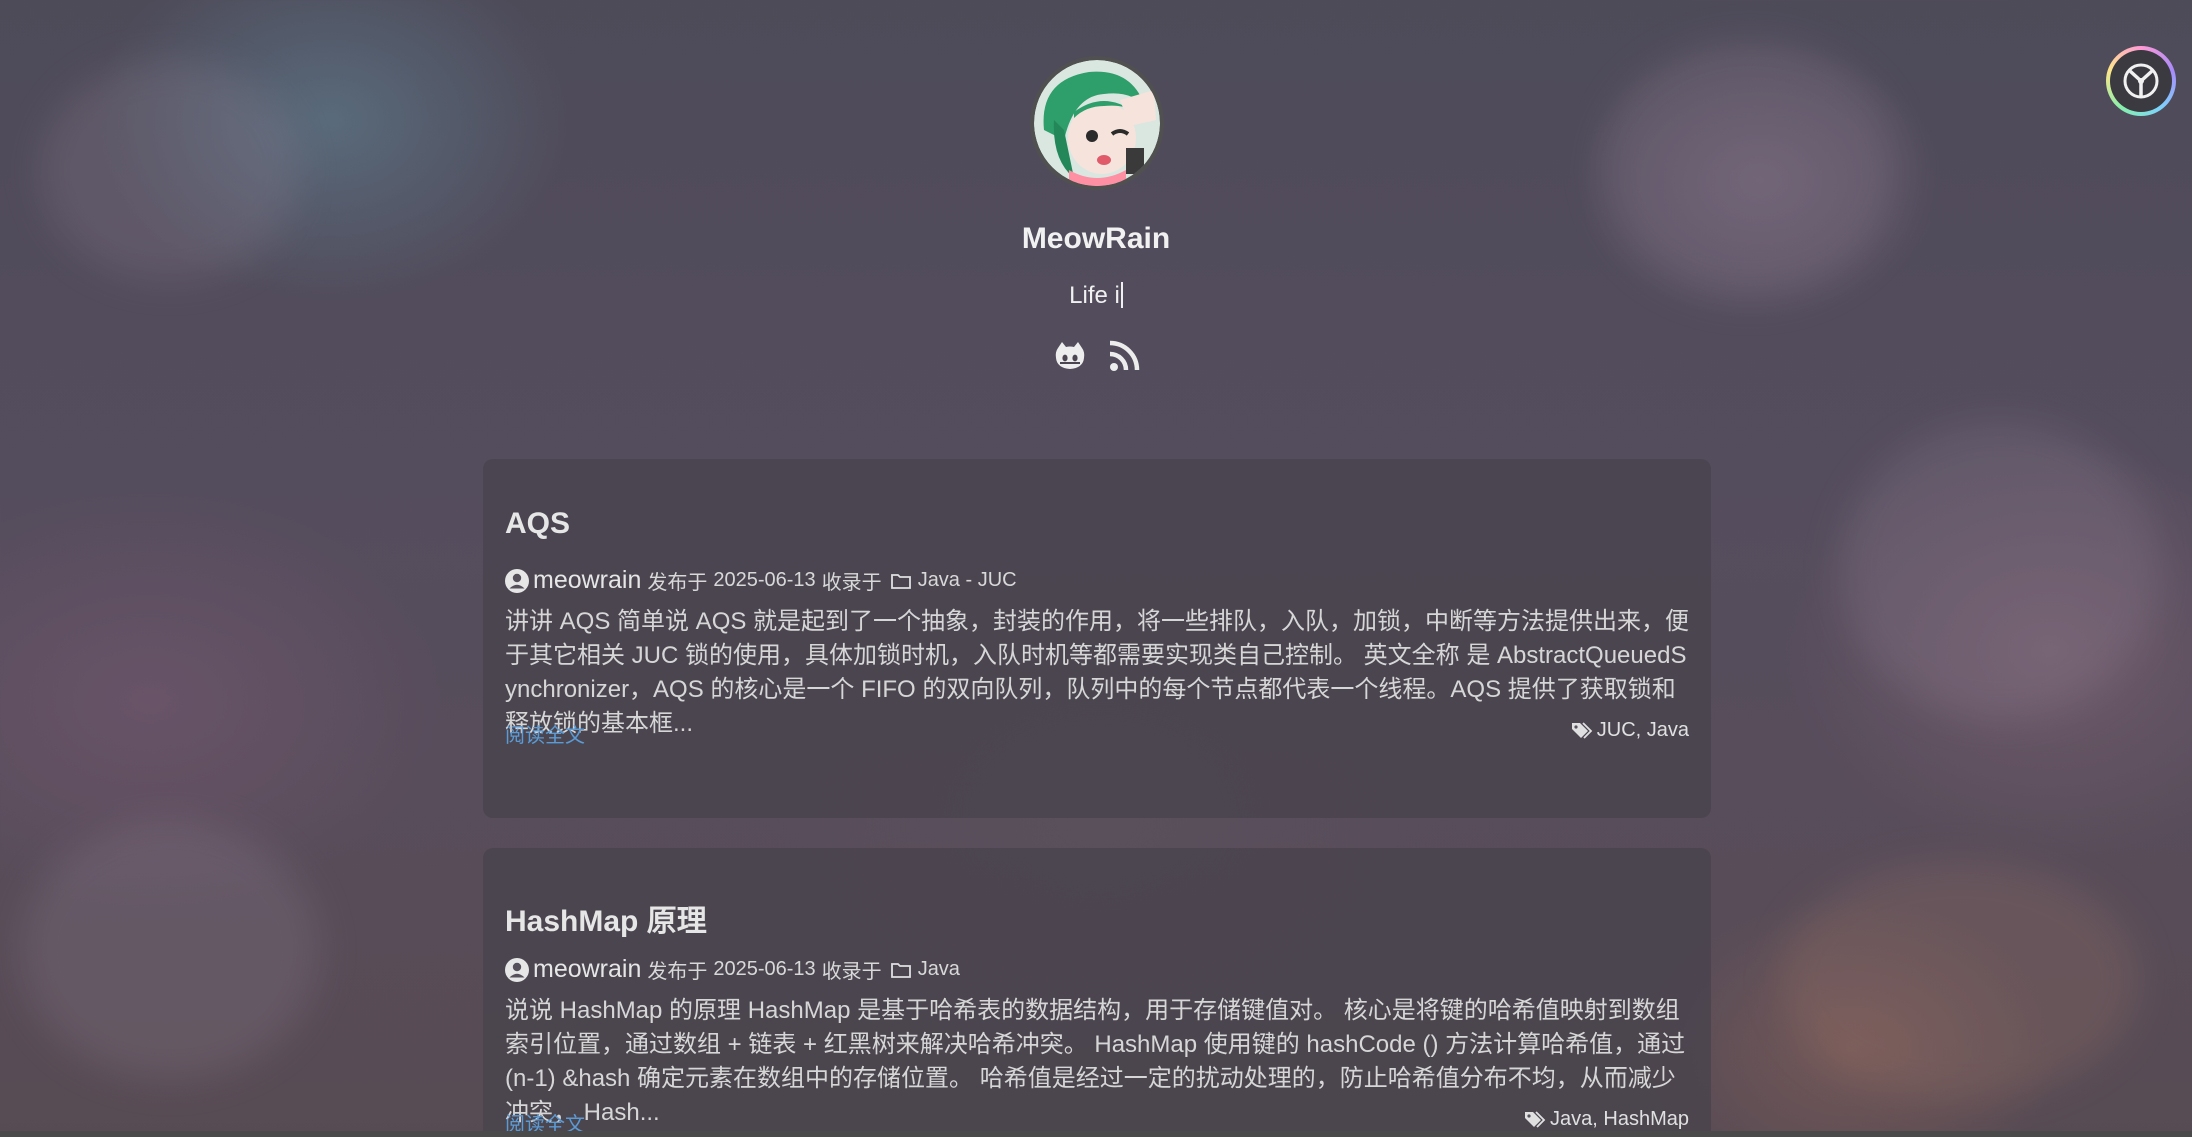  I want to click on post-meta: meowrain 发布于 2025-06-13 收录于 Java - JUC, so click(761, 580).